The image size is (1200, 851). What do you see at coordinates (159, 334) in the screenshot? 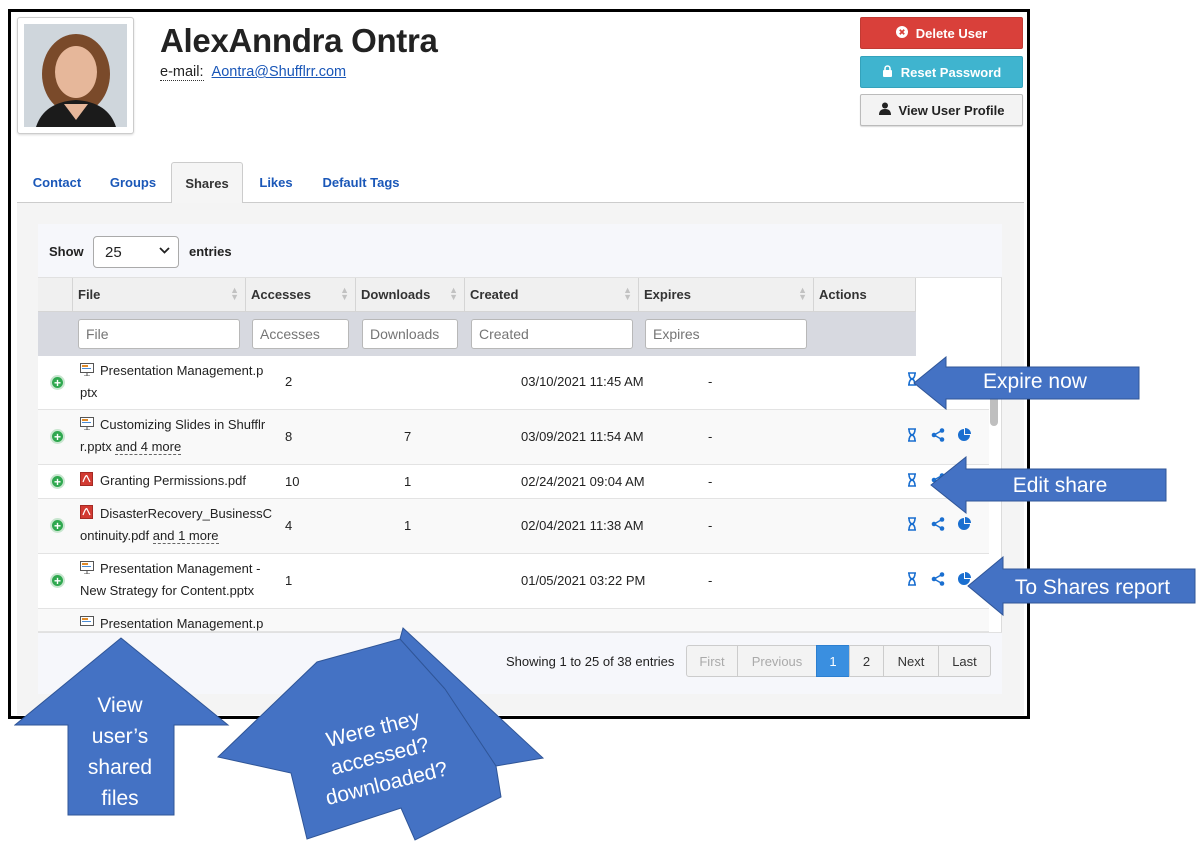
I see `file-filter-input` at bounding box center [159, 334].